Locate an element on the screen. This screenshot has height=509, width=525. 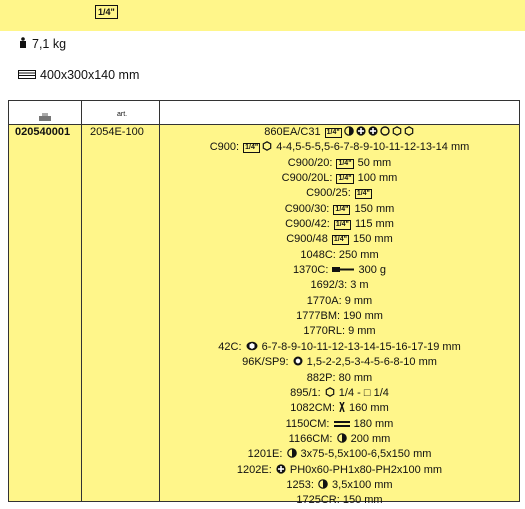
item-text: 1,5-2-2,5-3-4-5-6-8-10 mm is located at coordinates (370, 362).